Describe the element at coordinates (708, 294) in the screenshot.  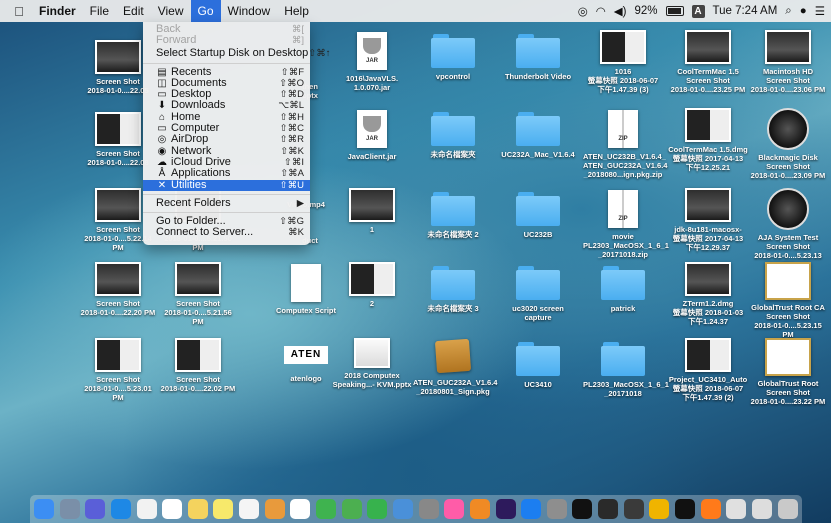
I see `desktop-item: ZTerm1.2.dmg 螢幕快照 2018-01-03 下午1.24.37` at that location.